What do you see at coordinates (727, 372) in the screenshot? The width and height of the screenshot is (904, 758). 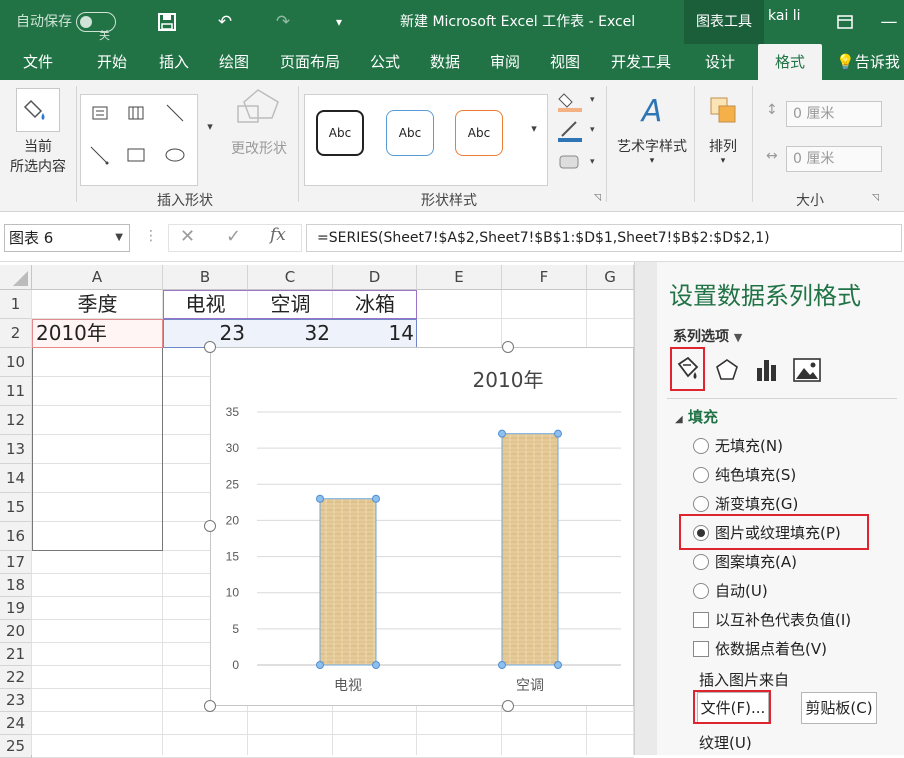 I see `effects-icon` at bounding box center [727, 372].